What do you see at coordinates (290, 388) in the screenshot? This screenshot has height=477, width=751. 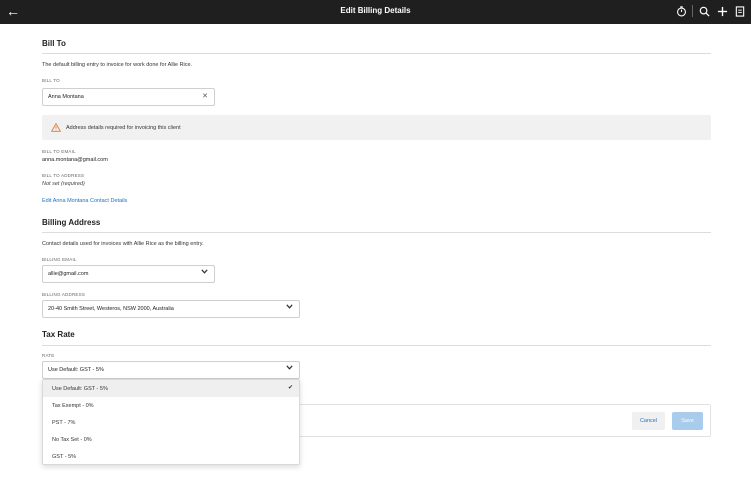 I see `checkmark-icon: ✔` at bounding box center [290, 388].